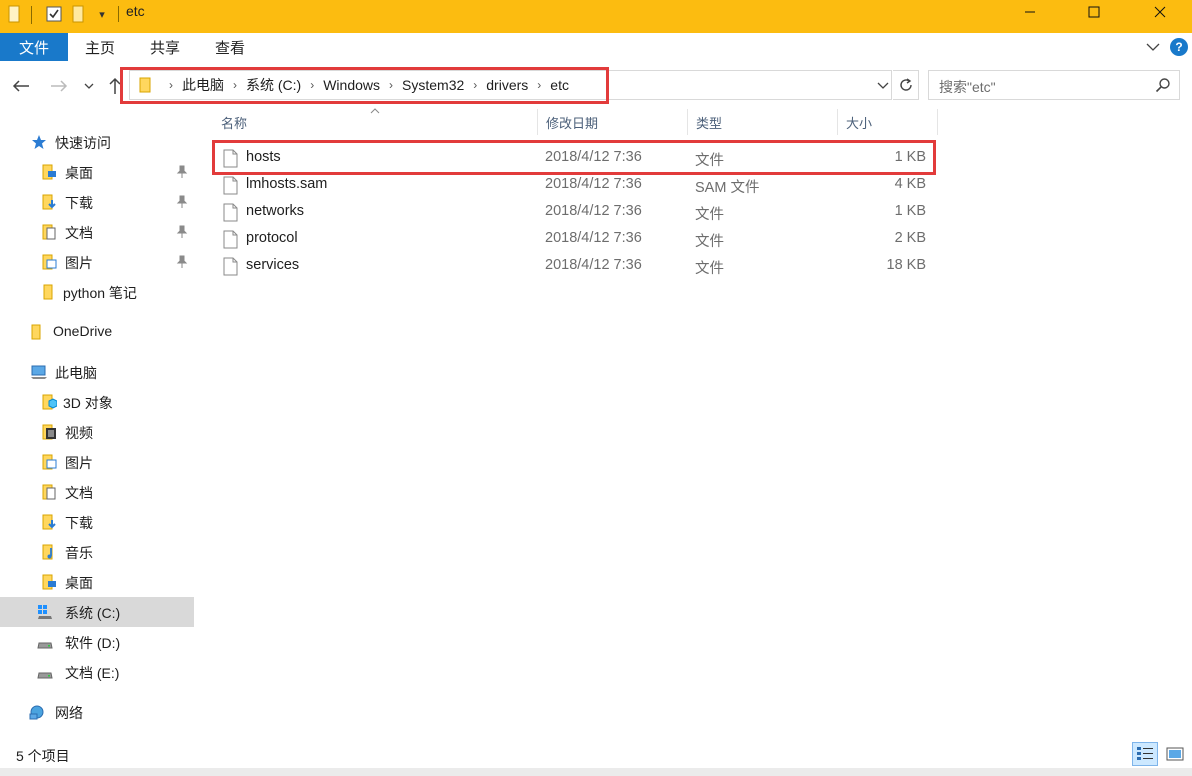  I want to click on music-folder-icon, so click(47, 552).